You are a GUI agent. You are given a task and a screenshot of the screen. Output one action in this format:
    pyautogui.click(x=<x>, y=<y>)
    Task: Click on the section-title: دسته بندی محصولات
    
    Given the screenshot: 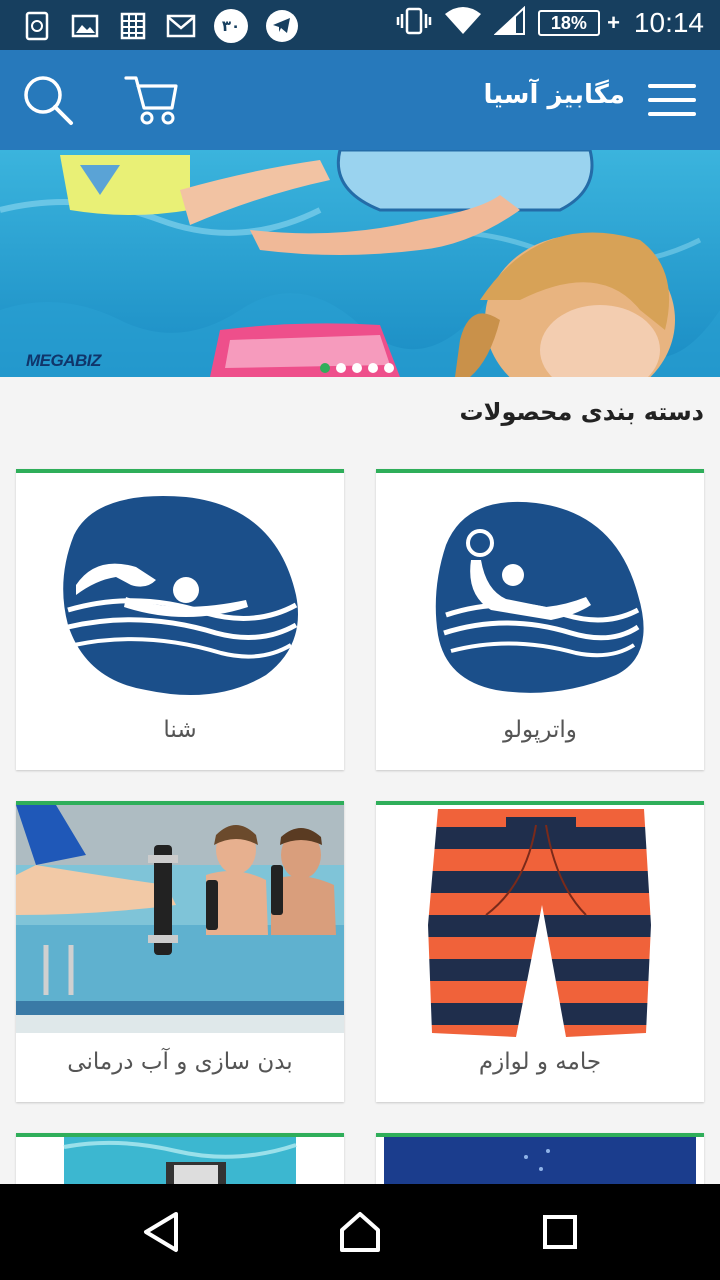 What is the action you would take?
    pyautogui.click(x=582, y=412)
    